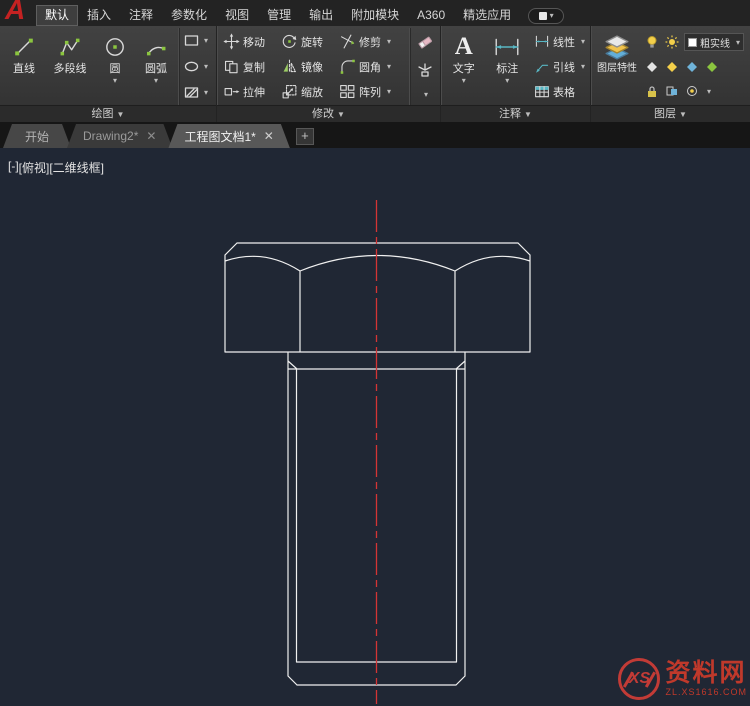 This screenshot has width=750, height=706. Describe the element at coordinates (13, 167) in the screenshot. I see `viewport-controls-button: [-]` at that location.